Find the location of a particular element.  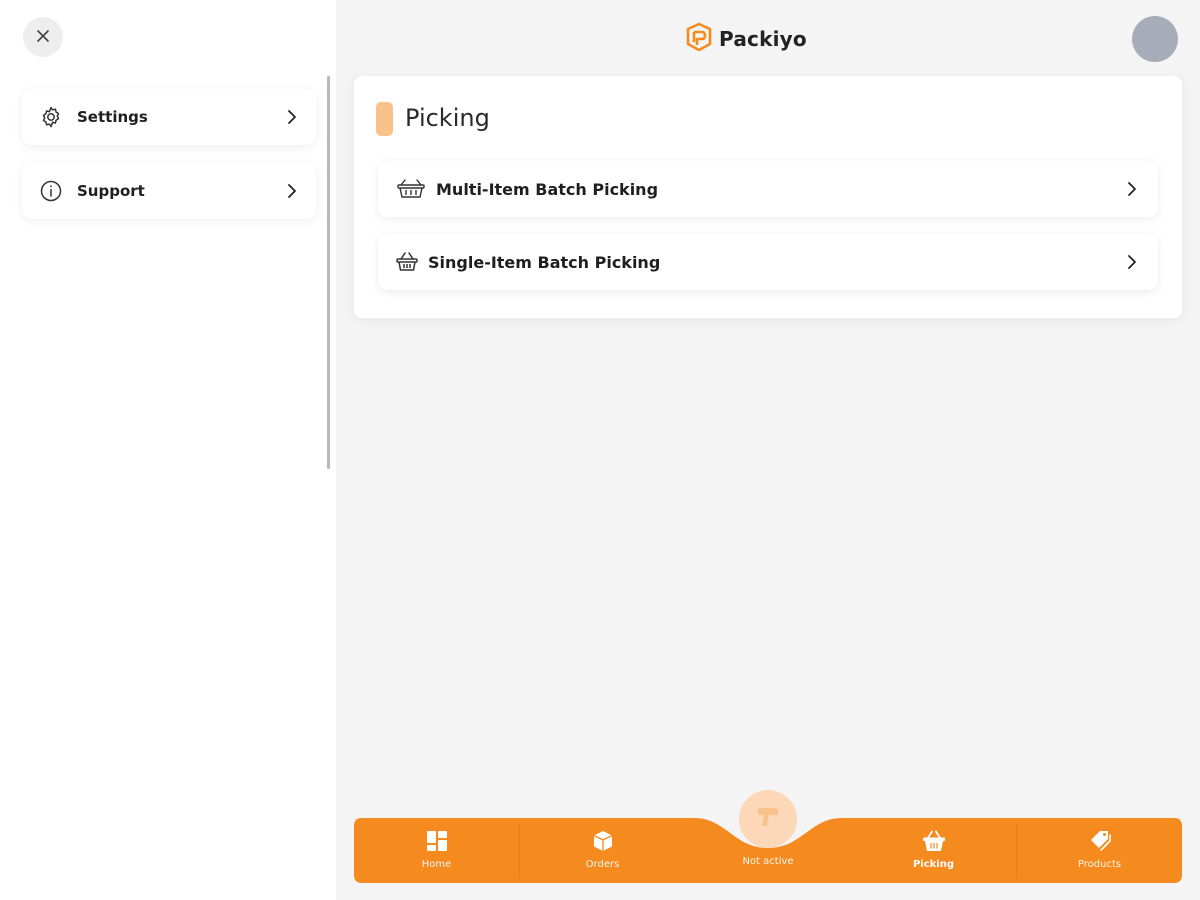

gear-icon is located at coordinates (51, 117).